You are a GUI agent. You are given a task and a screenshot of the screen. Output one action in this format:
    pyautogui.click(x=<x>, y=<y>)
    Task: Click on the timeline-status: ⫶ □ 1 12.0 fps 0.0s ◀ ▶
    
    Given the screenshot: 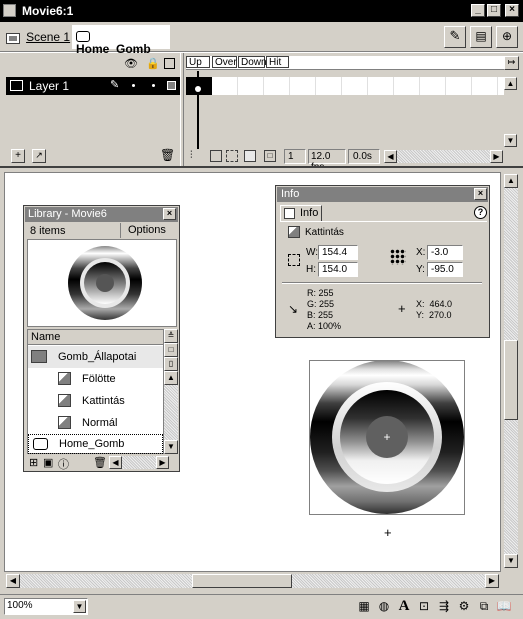 What is the action you would take?
    pyautogui.click(x=345, y=160)
    